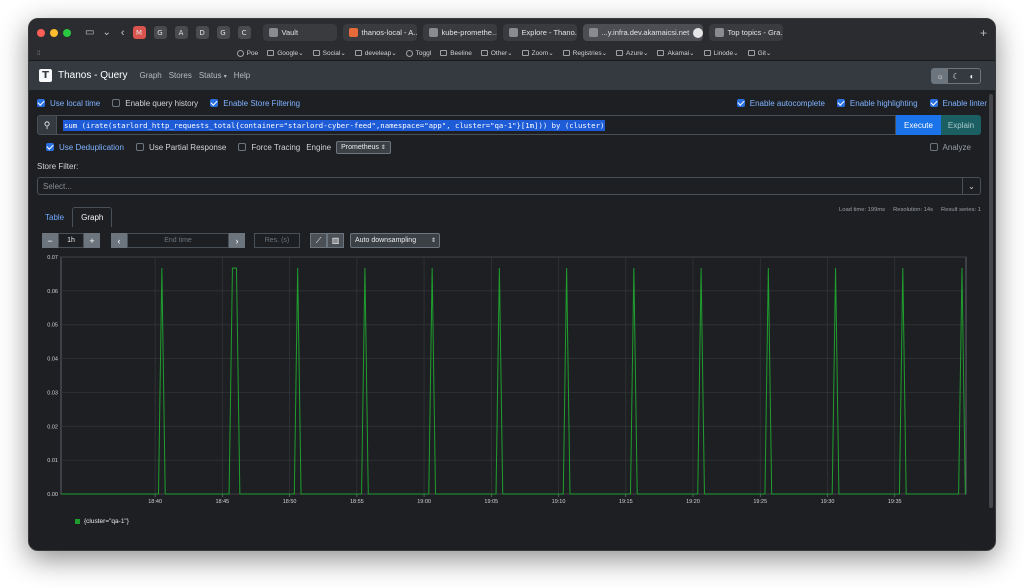 This screenshot has width=1024, height=588. Describe the element at coordinates (139, 147) in the screenshot. I see `use-partial-response-checkbox` at that location.